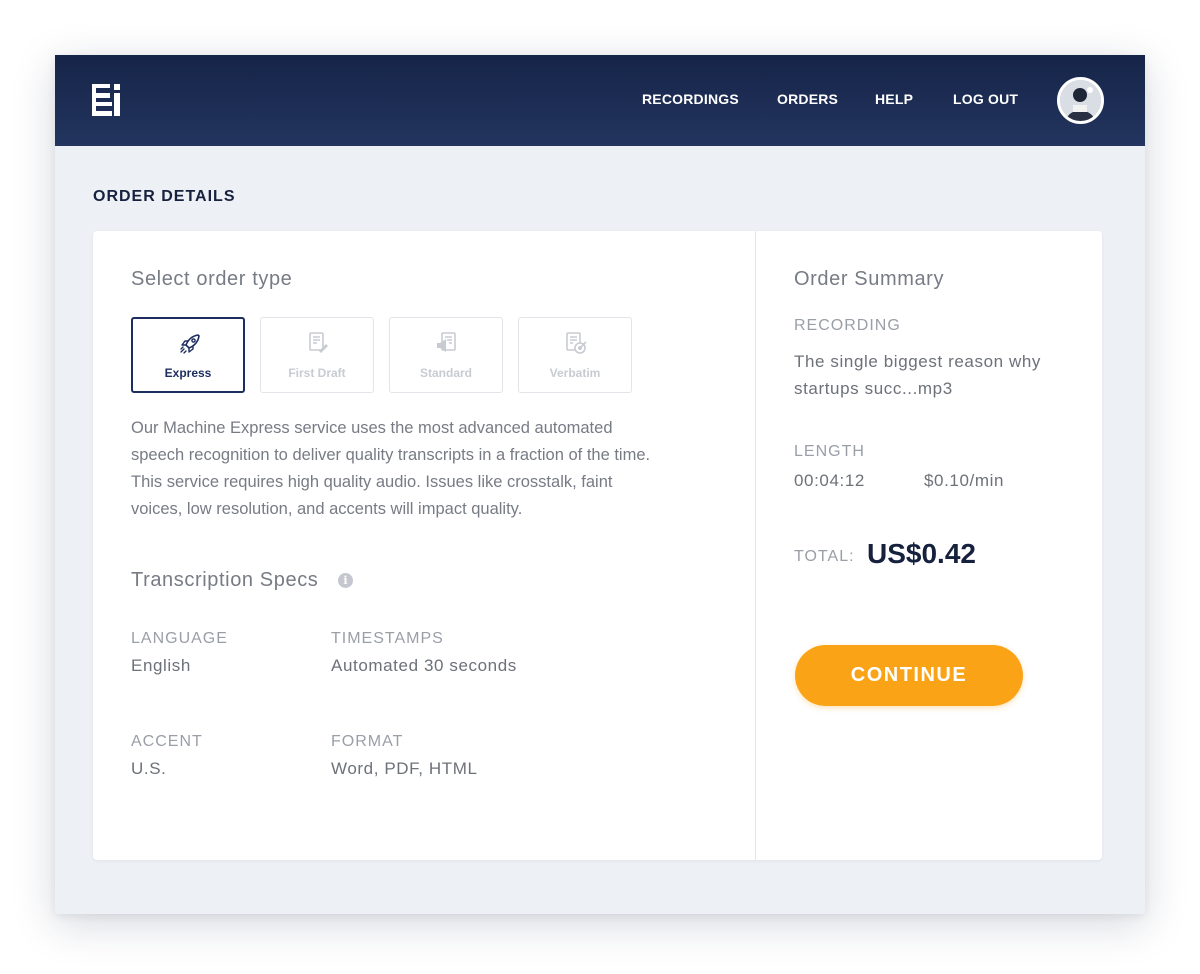 The image size is (1200, 974). I want to click on accent-value: U.S., so click(149, 768).